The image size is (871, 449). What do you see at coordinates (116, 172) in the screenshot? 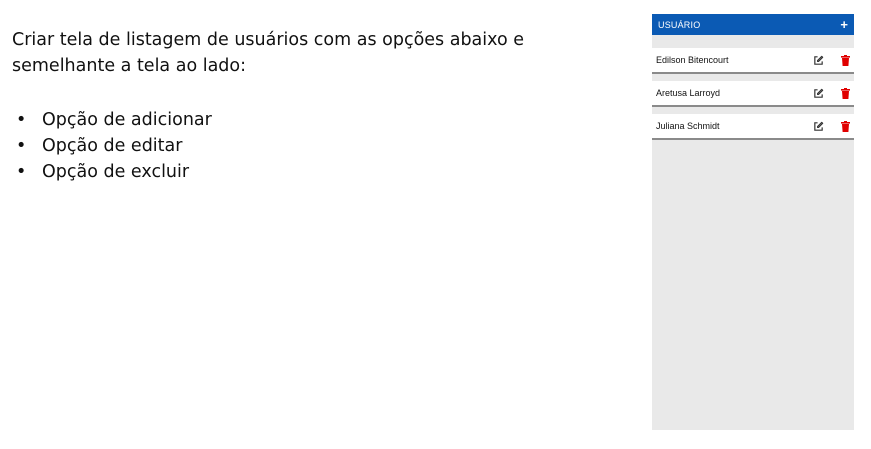
I see `option-label: Opção de excluir` at bounding box center [116, 172].